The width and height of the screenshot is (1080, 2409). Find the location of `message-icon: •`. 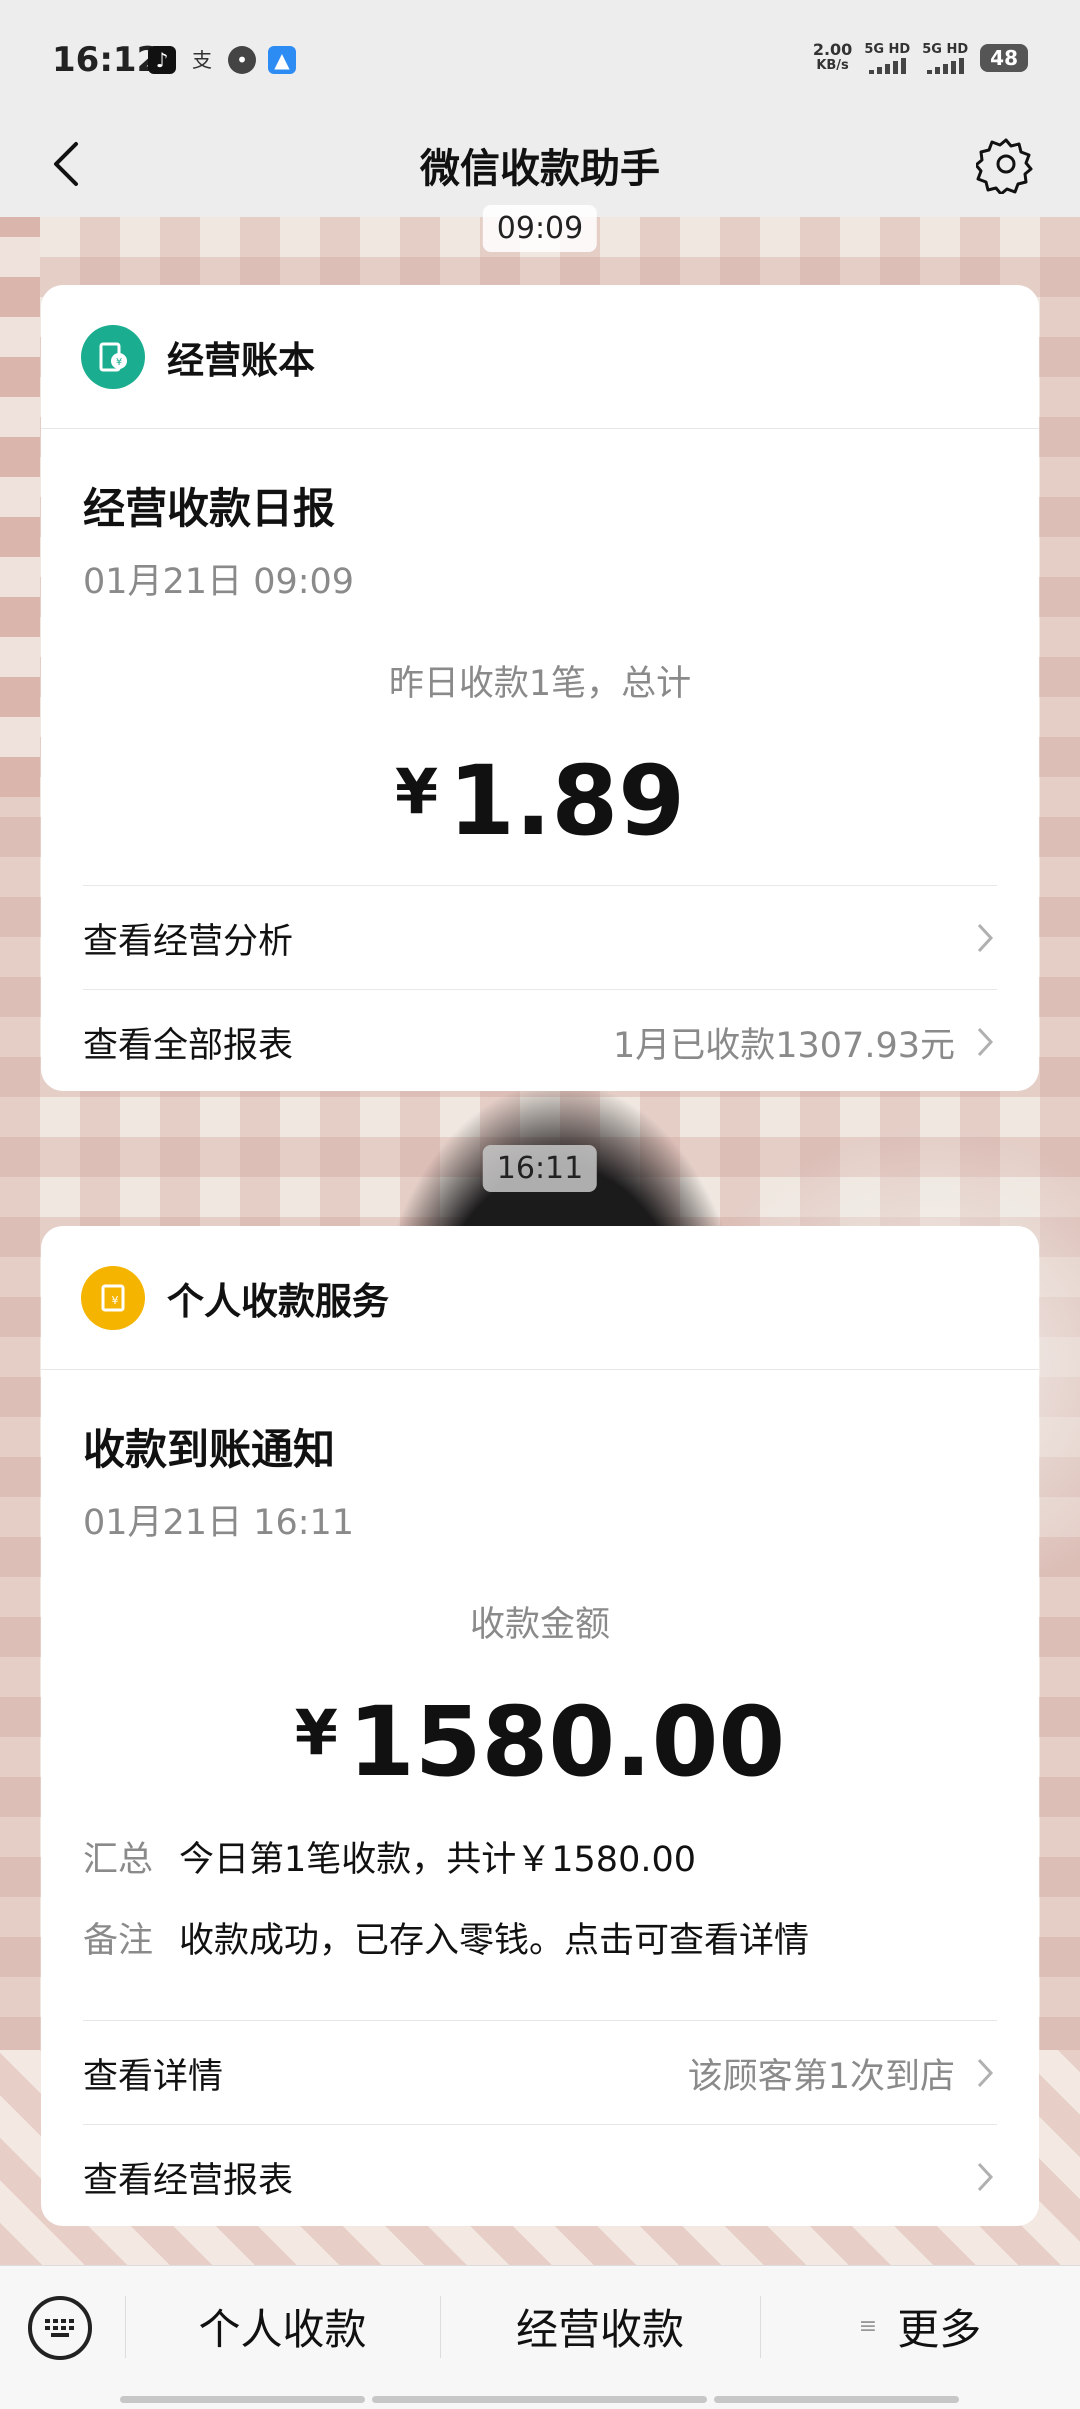

message-icon: • is located at coordinates (242, 60).